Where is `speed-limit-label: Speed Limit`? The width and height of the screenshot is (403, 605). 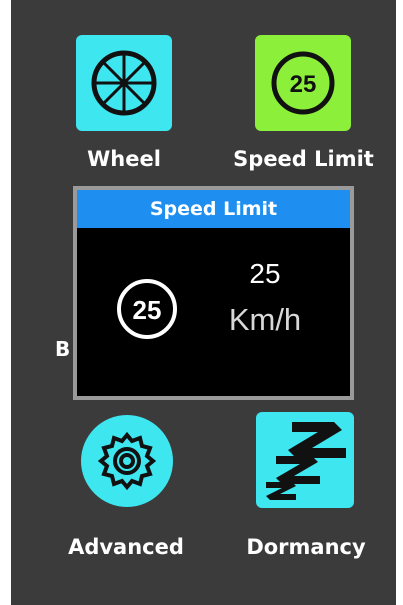
speed-limit-label: Speed Limit is located at coordinates (303, 159).